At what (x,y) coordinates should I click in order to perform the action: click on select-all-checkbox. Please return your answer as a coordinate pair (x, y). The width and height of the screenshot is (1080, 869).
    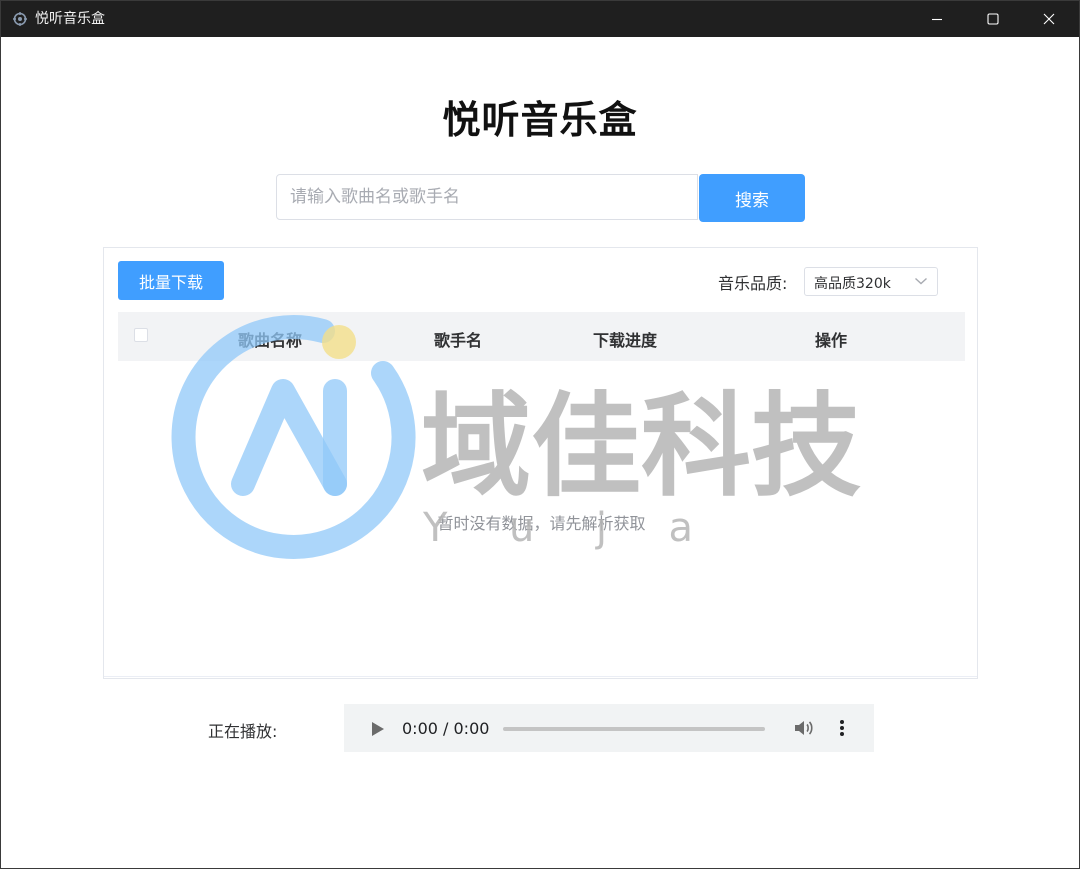
    Looking at the image, I should click on (141, 335).